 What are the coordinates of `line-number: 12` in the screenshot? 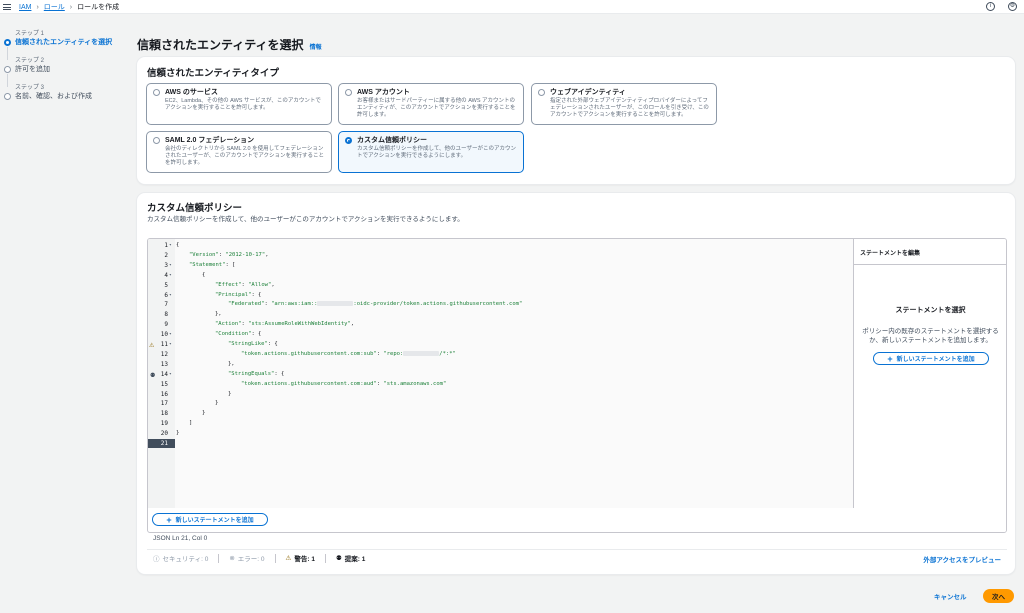 It's located at (164, 354).